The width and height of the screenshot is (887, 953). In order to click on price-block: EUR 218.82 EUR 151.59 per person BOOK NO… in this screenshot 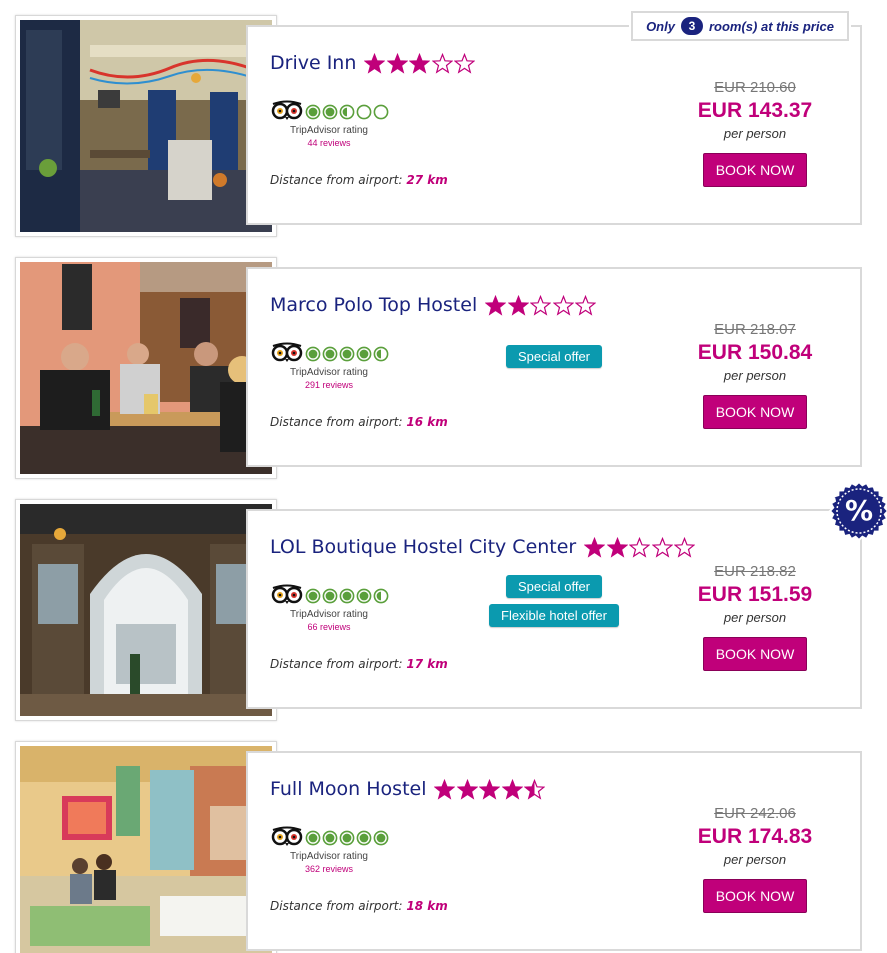, I will do `click(755, 617)`.